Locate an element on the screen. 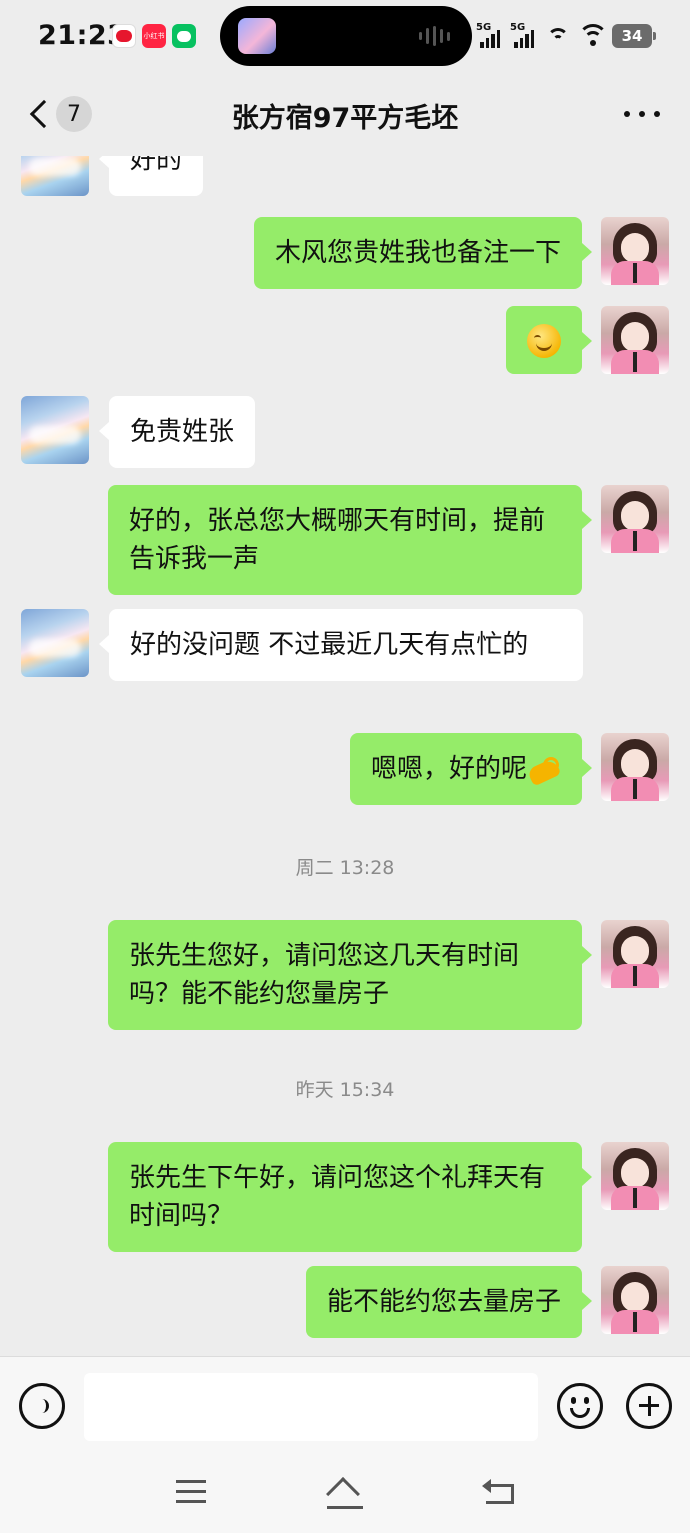  audio-wave-icon is located at coordinates (434, 36).